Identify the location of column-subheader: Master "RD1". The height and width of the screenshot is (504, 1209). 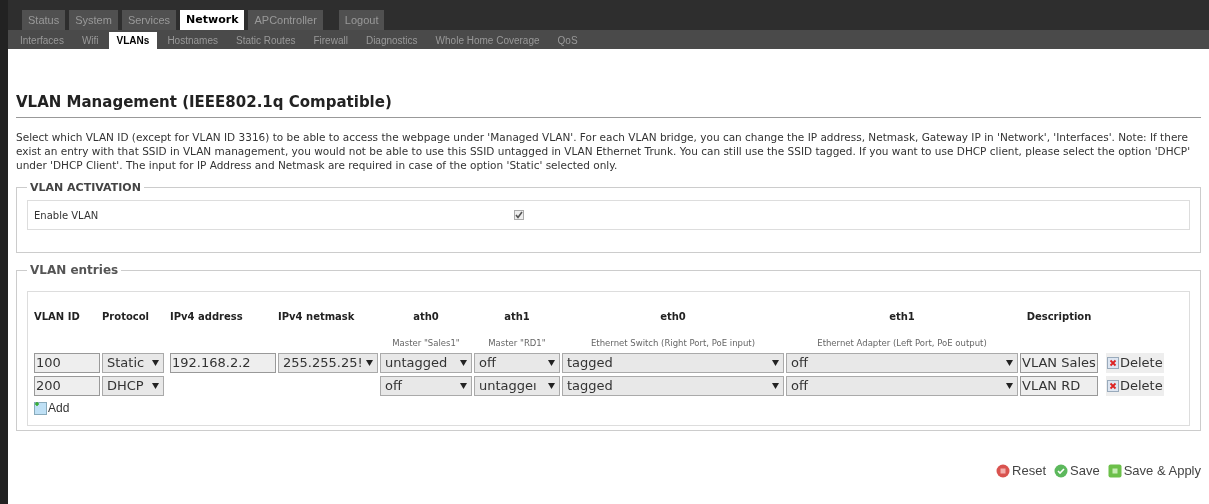
(517, 343).